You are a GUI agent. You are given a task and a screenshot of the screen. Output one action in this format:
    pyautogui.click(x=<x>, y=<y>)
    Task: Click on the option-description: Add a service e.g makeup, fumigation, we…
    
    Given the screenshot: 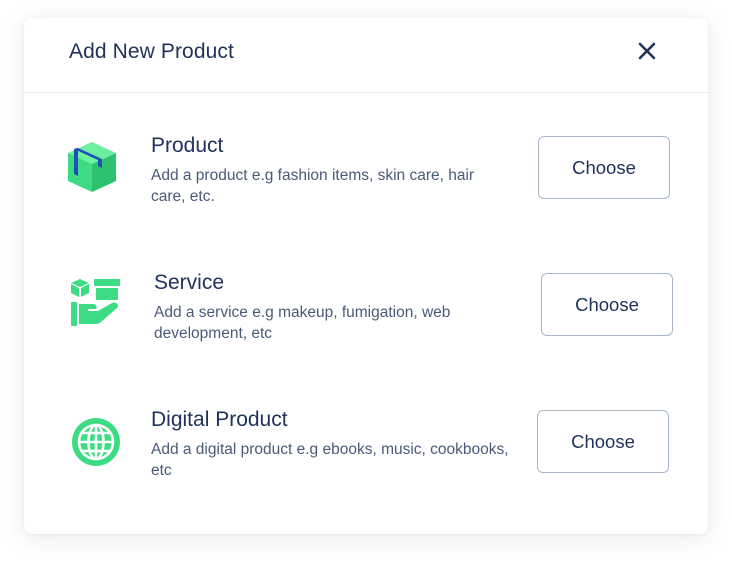 What is the action you would take?
    pyautogui.click(x=302, y=323)
    